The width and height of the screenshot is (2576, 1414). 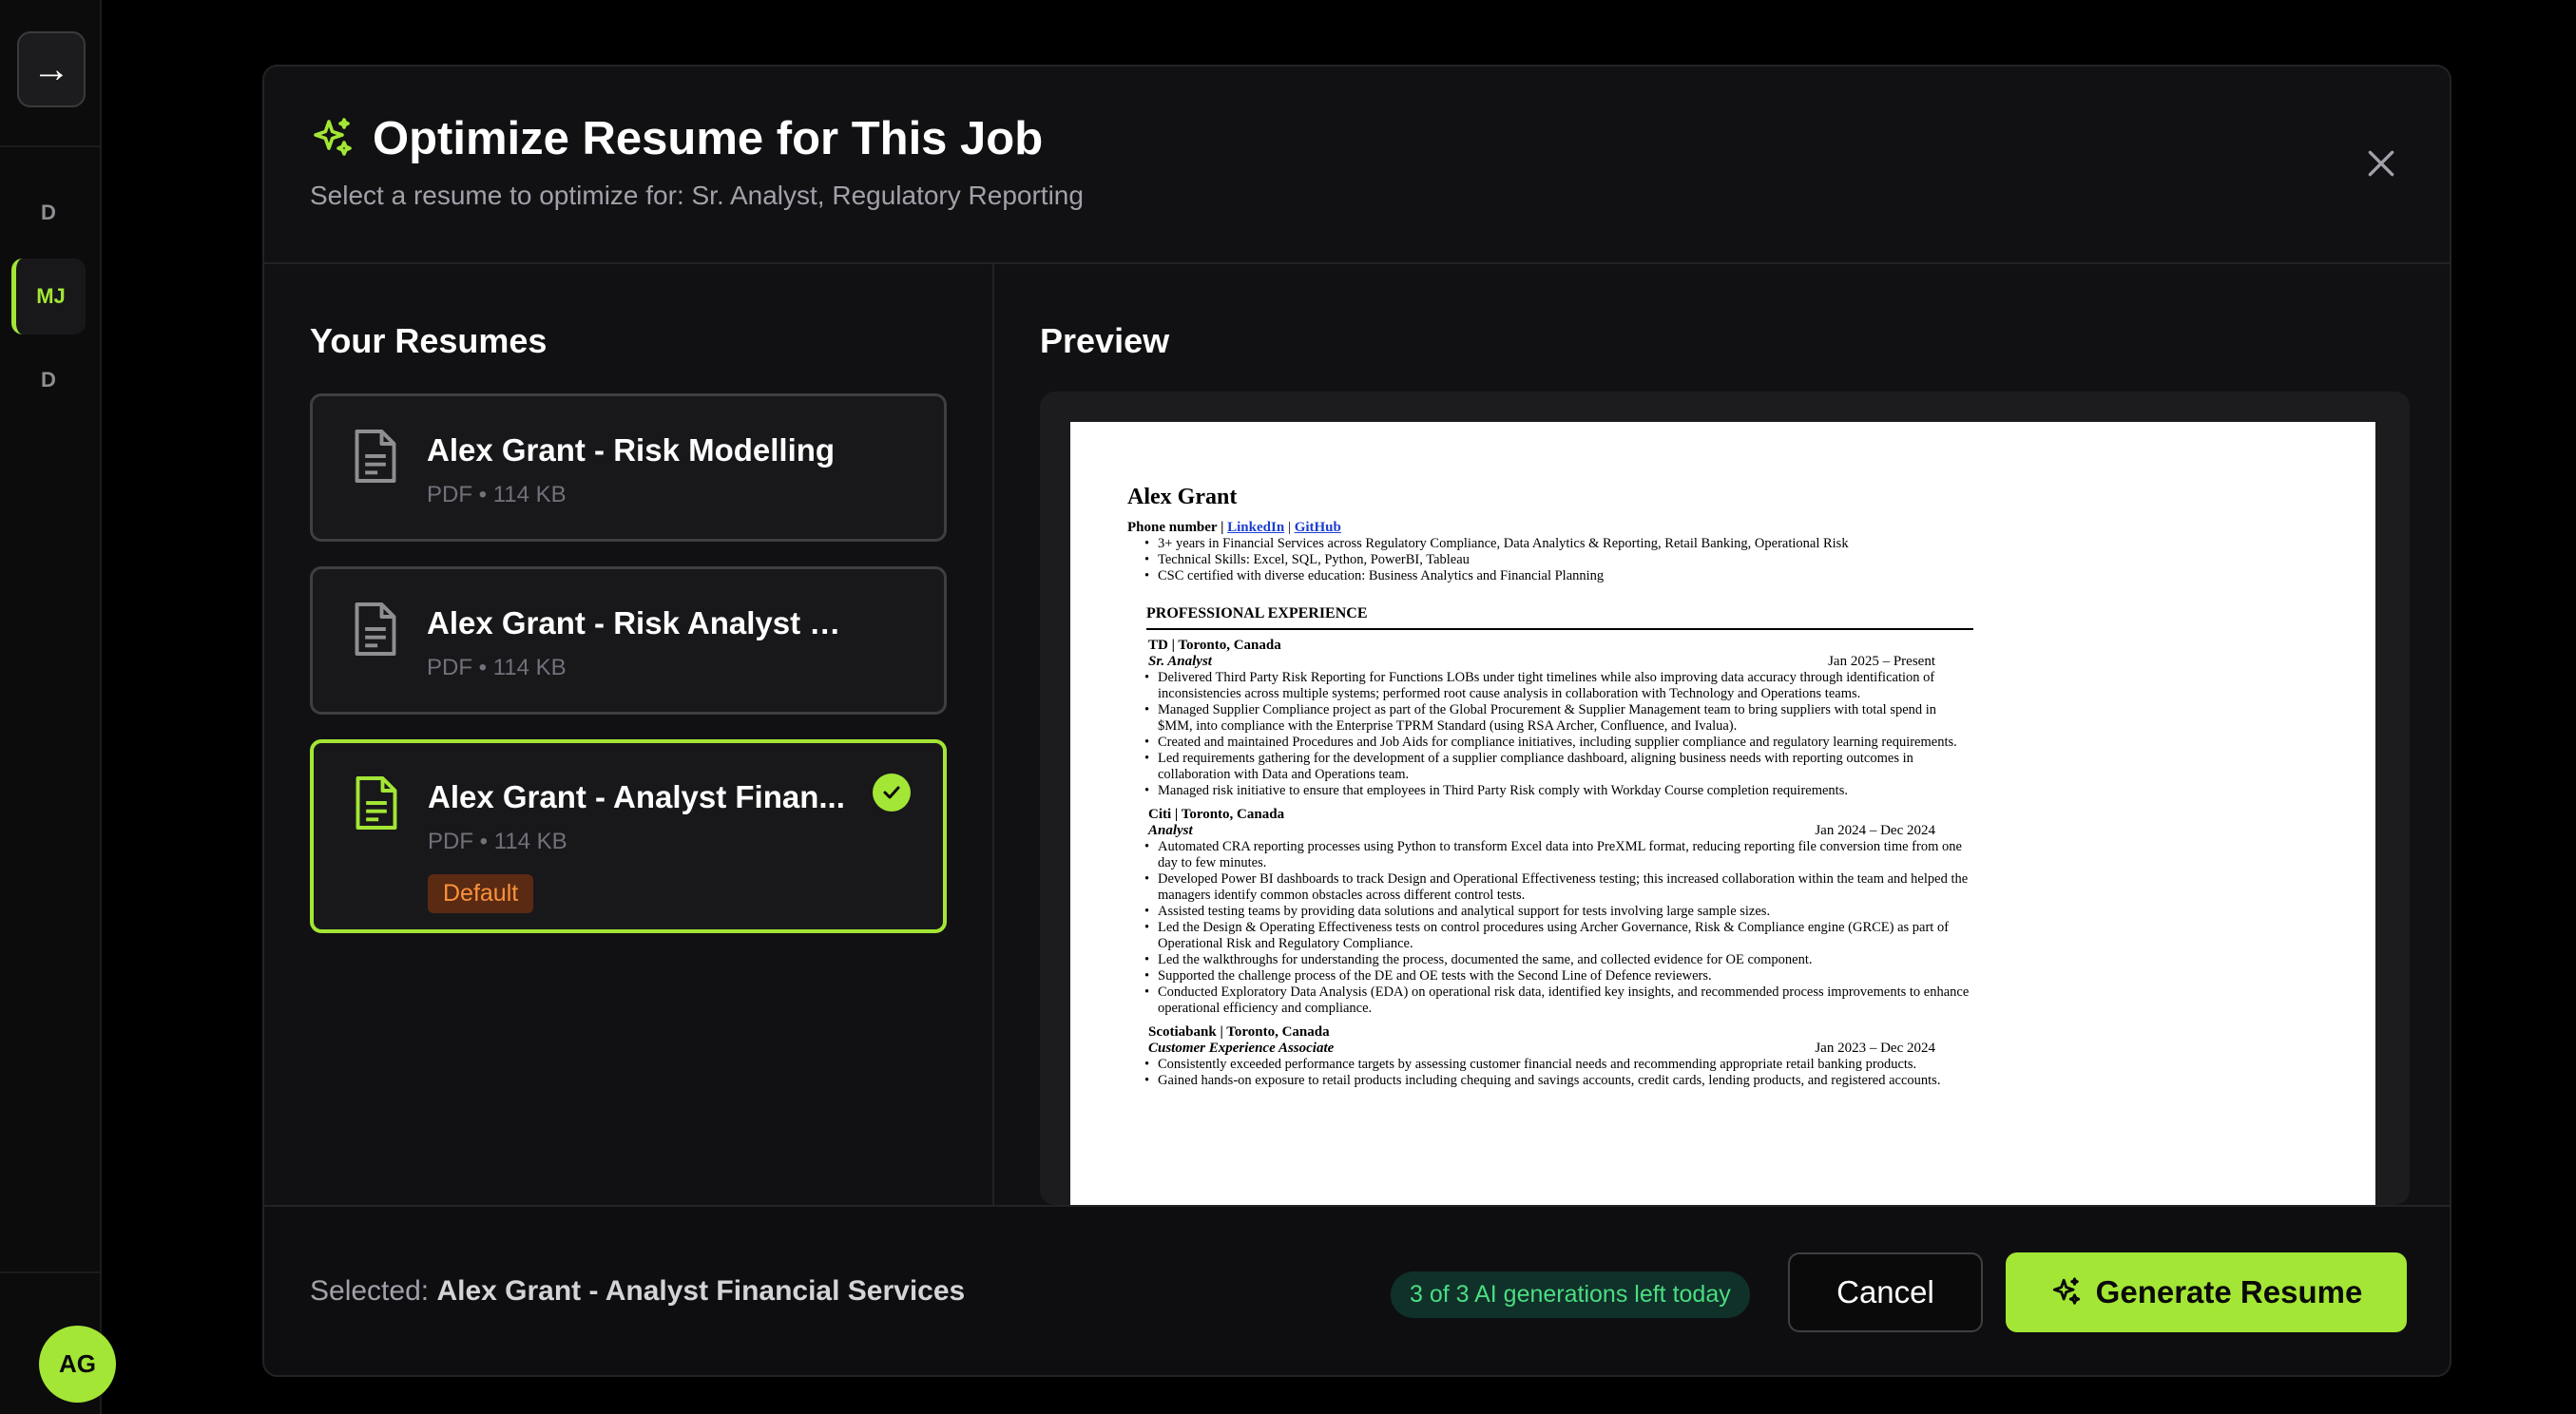 What do you see at coordinates (892, 793) in the screenshot?
I see `check-icon` at bounding box center [892, 793].